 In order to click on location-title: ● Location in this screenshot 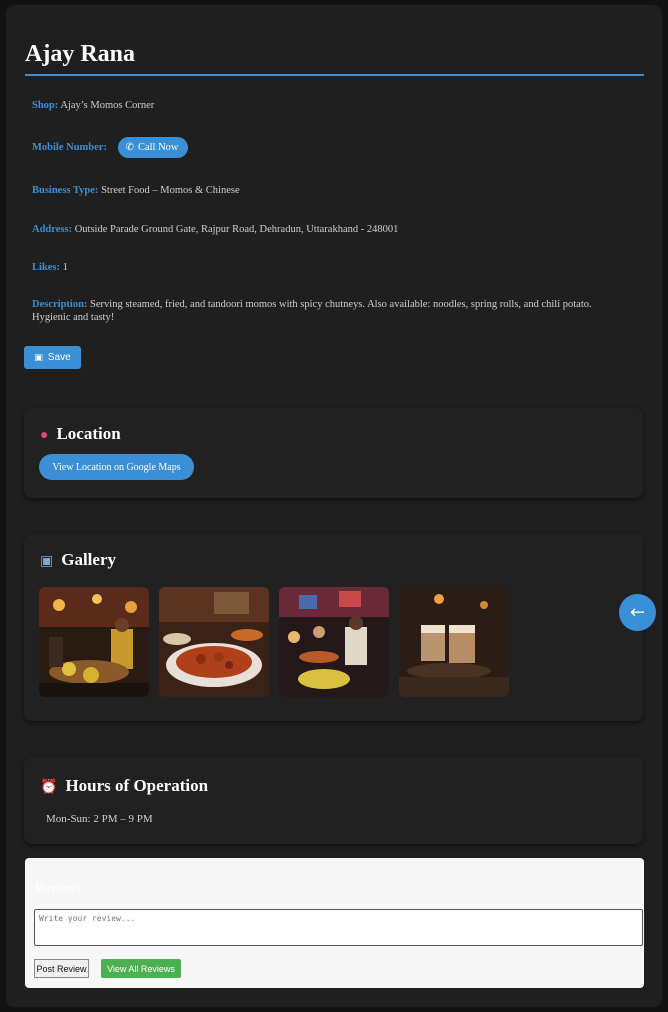, I will do `click(80, 434)`.